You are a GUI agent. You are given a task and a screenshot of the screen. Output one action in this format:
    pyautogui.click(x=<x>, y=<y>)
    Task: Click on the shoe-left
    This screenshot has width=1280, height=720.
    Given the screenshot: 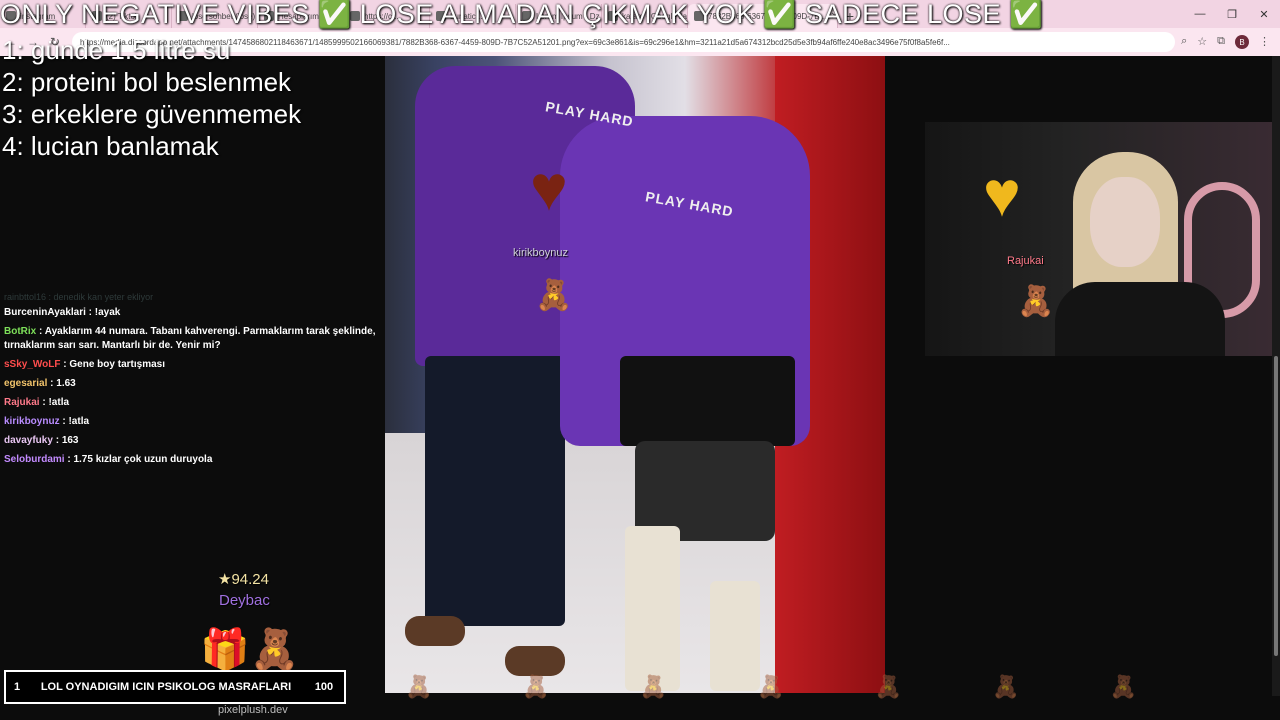 What is the action you would take?
    pyautogui.click(x=435, y=631)
    